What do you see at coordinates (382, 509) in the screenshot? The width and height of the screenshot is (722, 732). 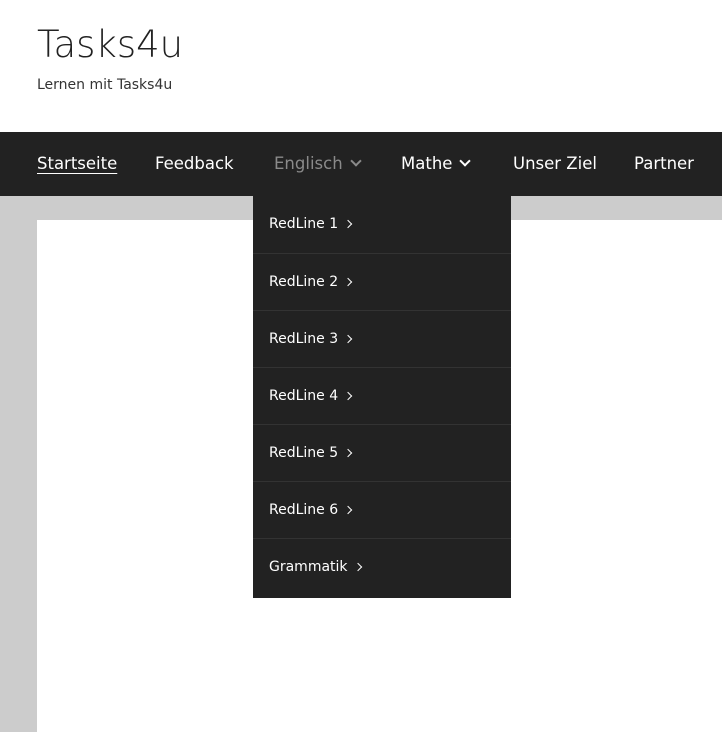 I see `dropdown-item-redline-6: RedLine 6` at bounding box center [382, 509].